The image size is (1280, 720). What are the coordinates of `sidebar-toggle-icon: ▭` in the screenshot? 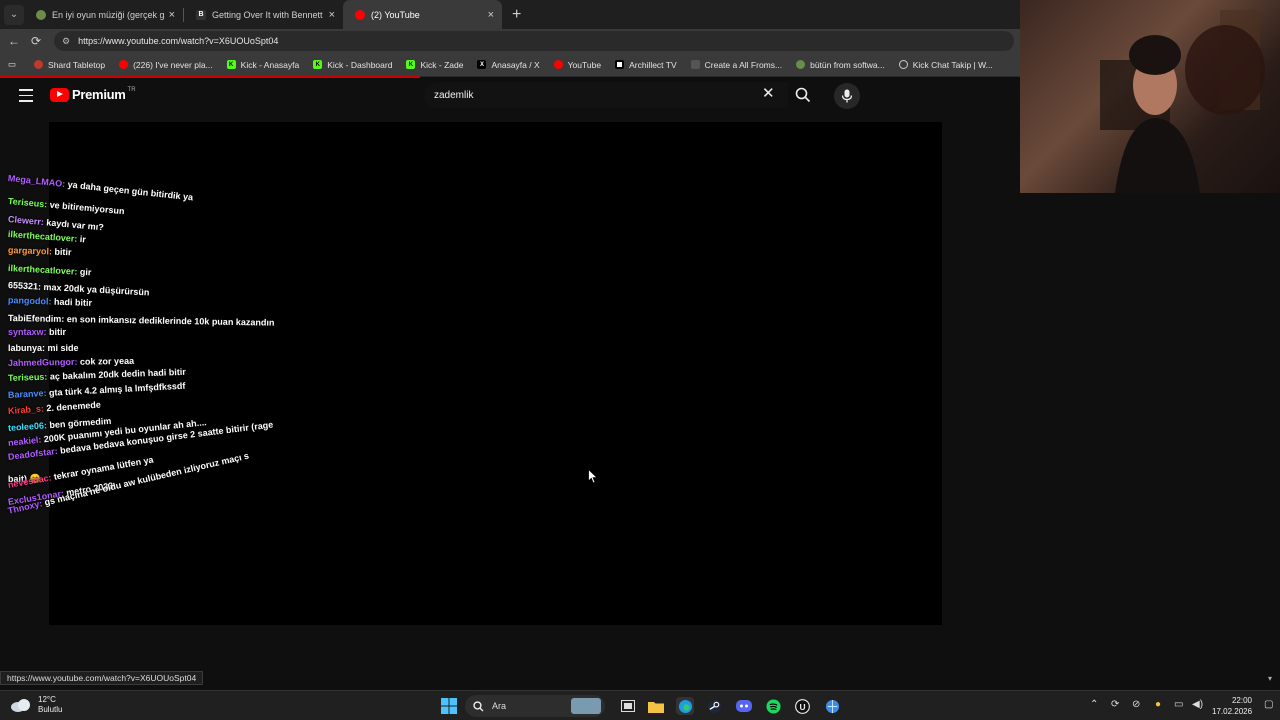 It's located at (12, 64).